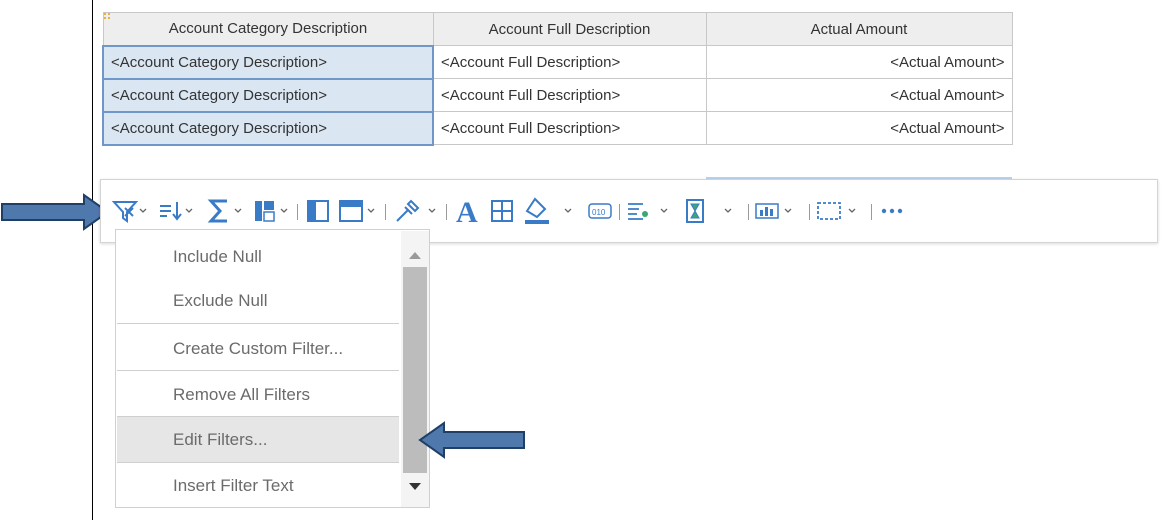 This screenshot has width=1169, height=520. What do you see at coordinates (108, 17) in the screenshot?
I see `drag-handle-icon` at bounding box center [108, 17].